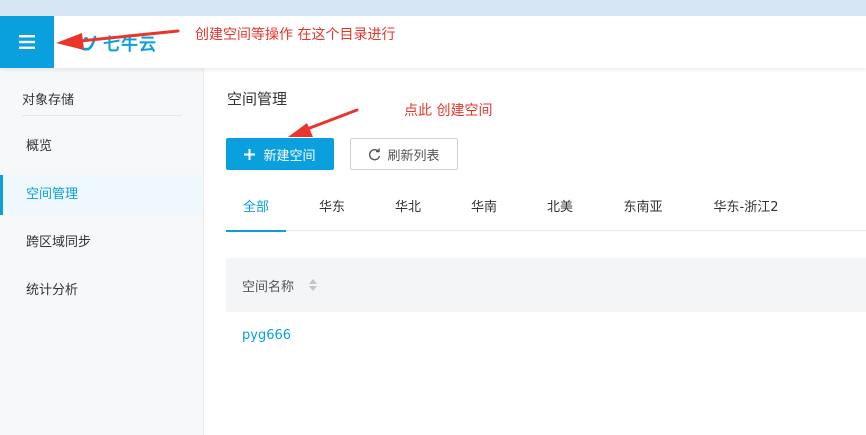 Image resolution: width=866 pixels, height=435 pixels. What do you see at coordinates (313, 285) in the screenshot?
I see `sort-icon` at bounding box center [313, 285].